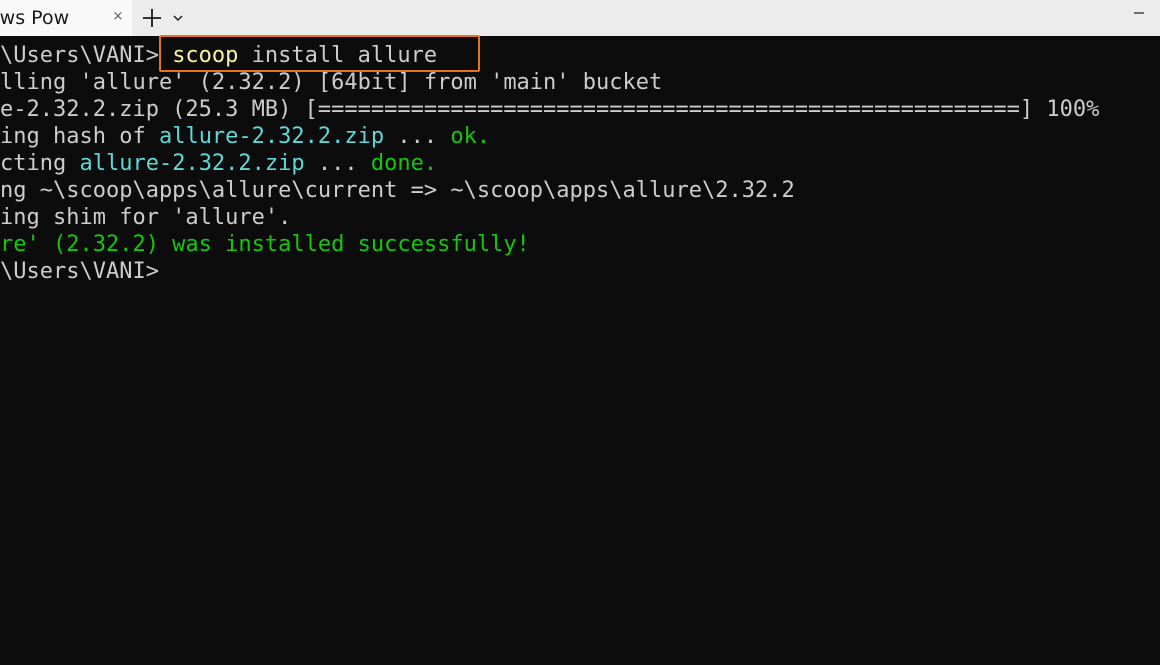 The height and width of the screenshot is (665, 1160). Describe the element at coordinates (404, 163) in the screenshot. I see `terminal-text-segment: done.` at that location.